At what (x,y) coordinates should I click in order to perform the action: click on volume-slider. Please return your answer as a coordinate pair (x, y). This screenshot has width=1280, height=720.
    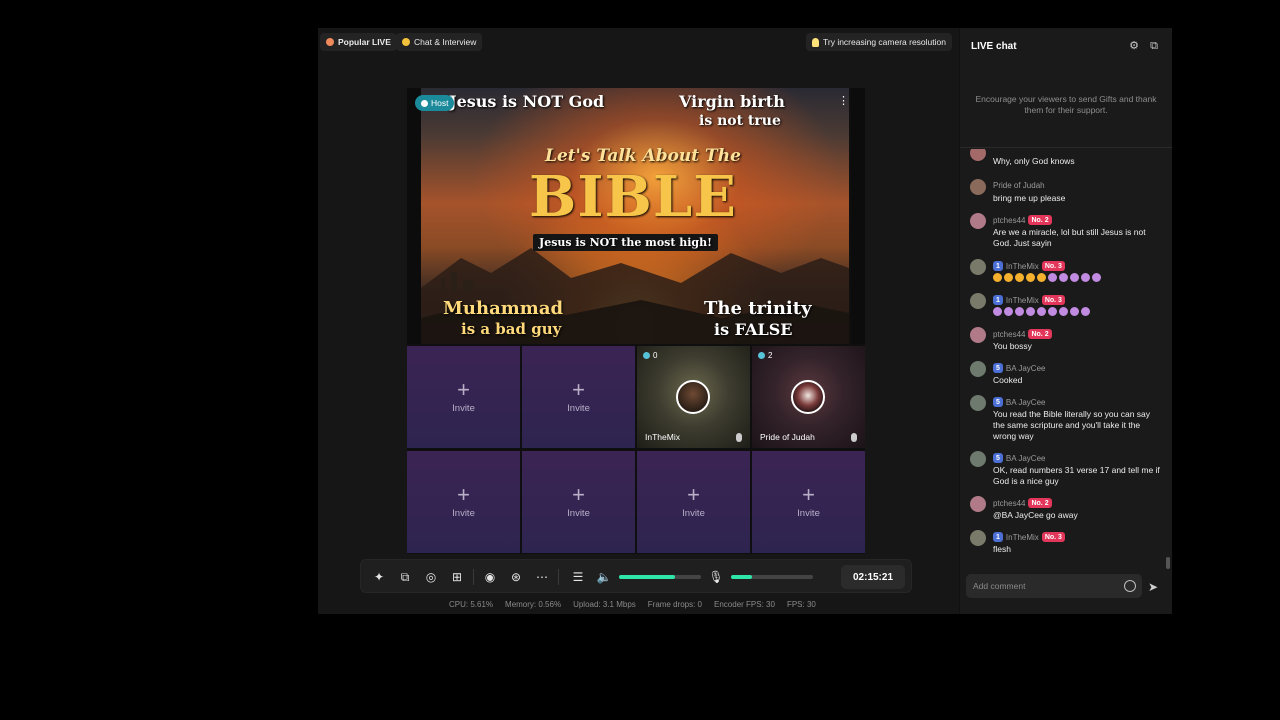
    Looking at the image, I should click on (660, 577).